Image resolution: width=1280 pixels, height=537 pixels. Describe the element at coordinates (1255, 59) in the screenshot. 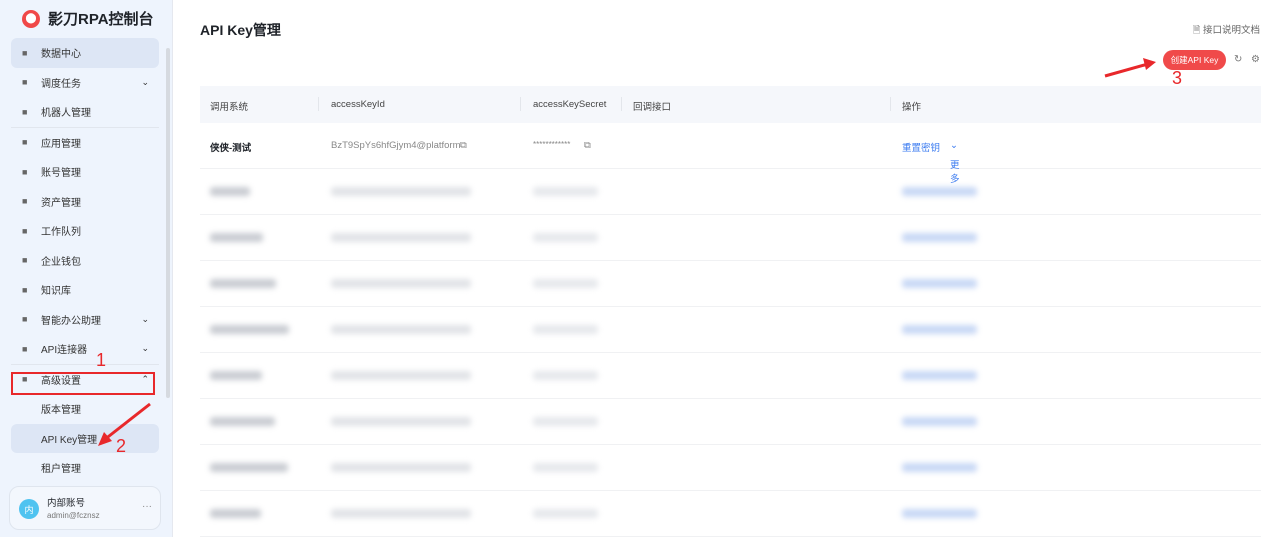

I see `settings-icon: ⚙` at that location.